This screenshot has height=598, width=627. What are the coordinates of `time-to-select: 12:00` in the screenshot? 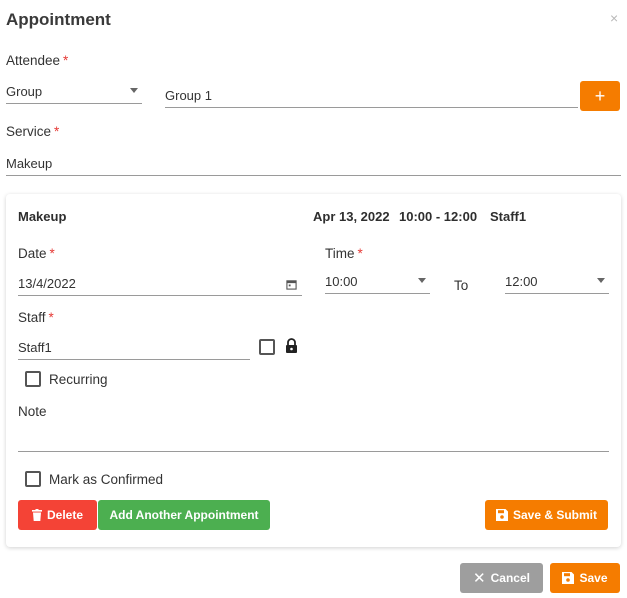 It's located at (557, 281).